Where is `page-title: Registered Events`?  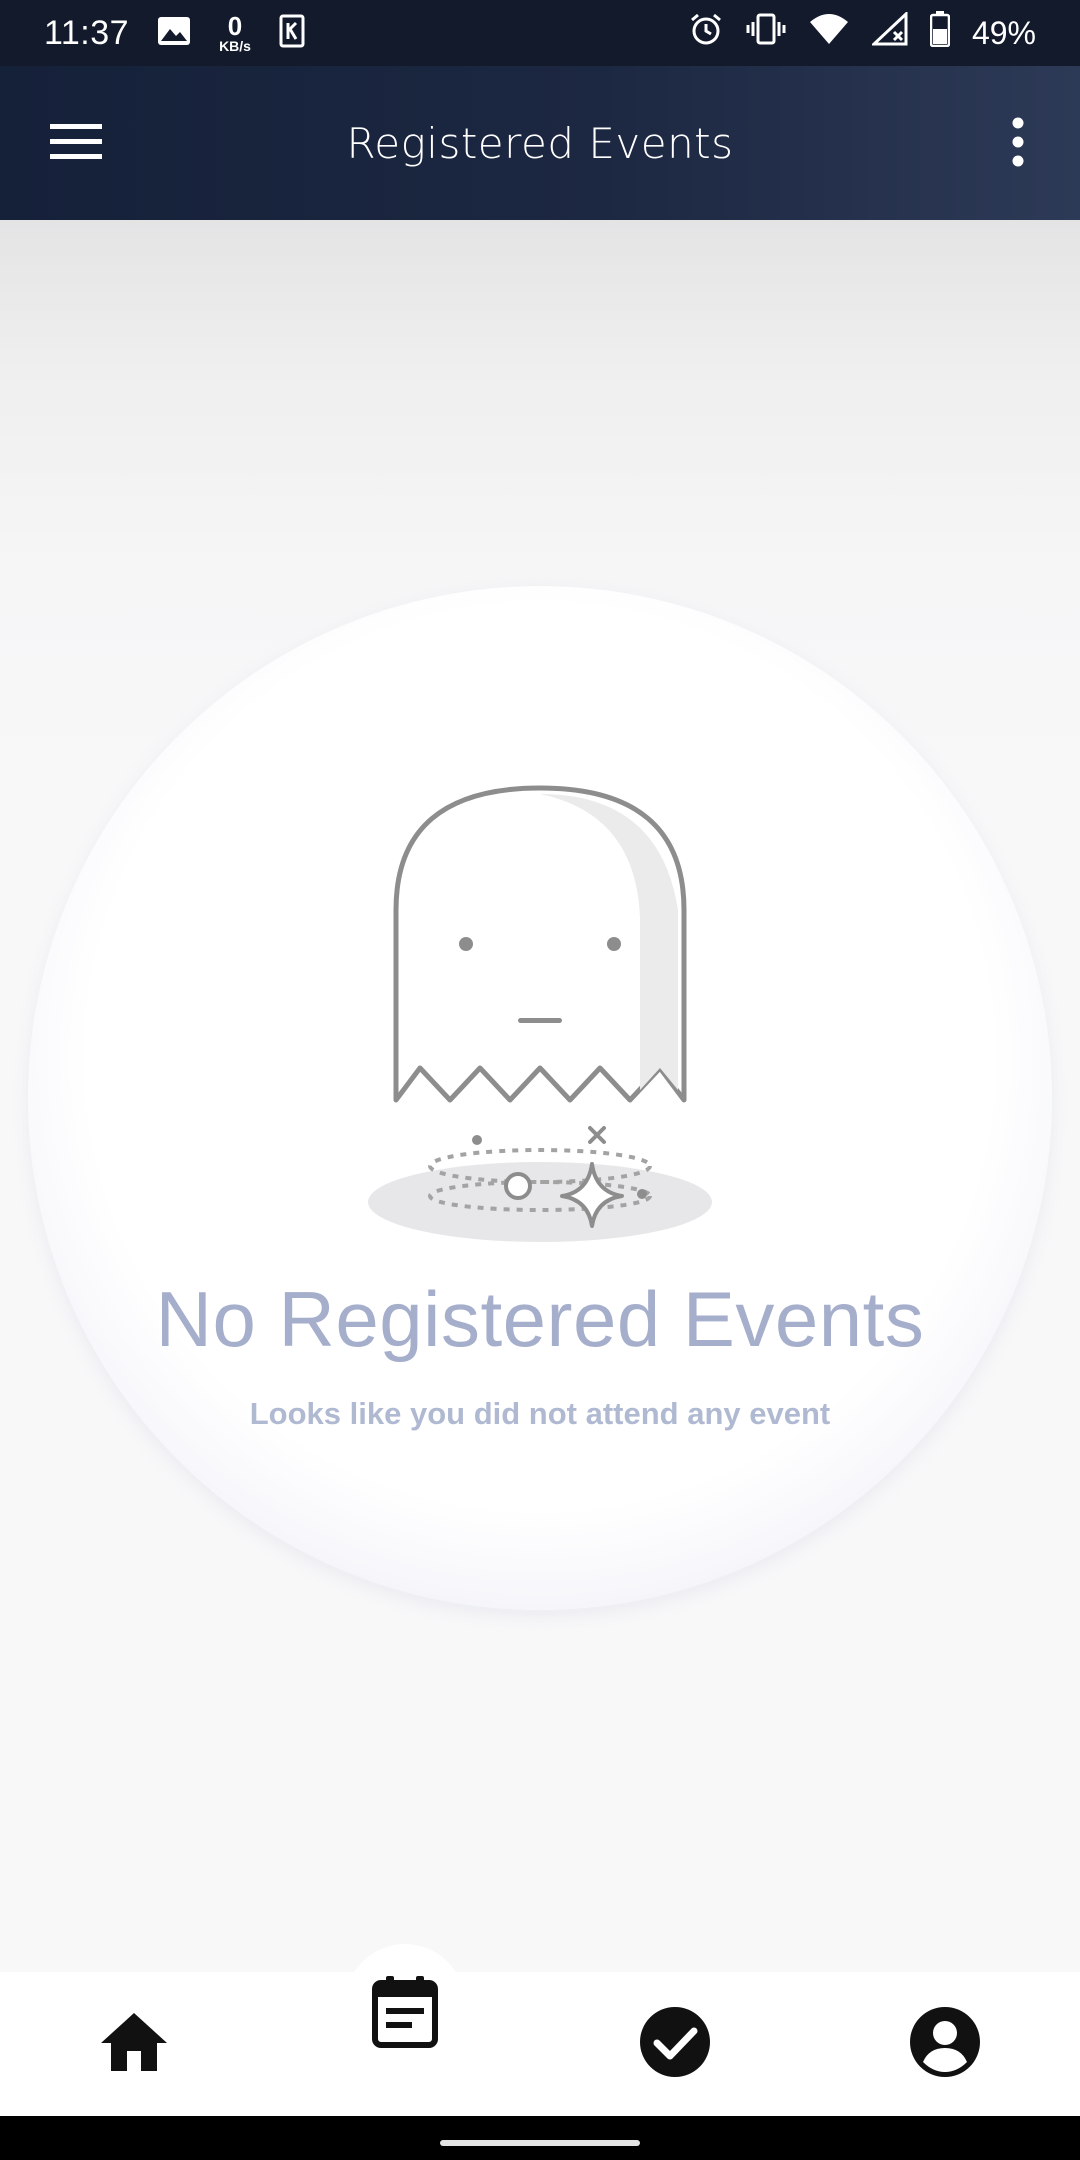 page-title: Registered Events is located at coordinates (540, 143).